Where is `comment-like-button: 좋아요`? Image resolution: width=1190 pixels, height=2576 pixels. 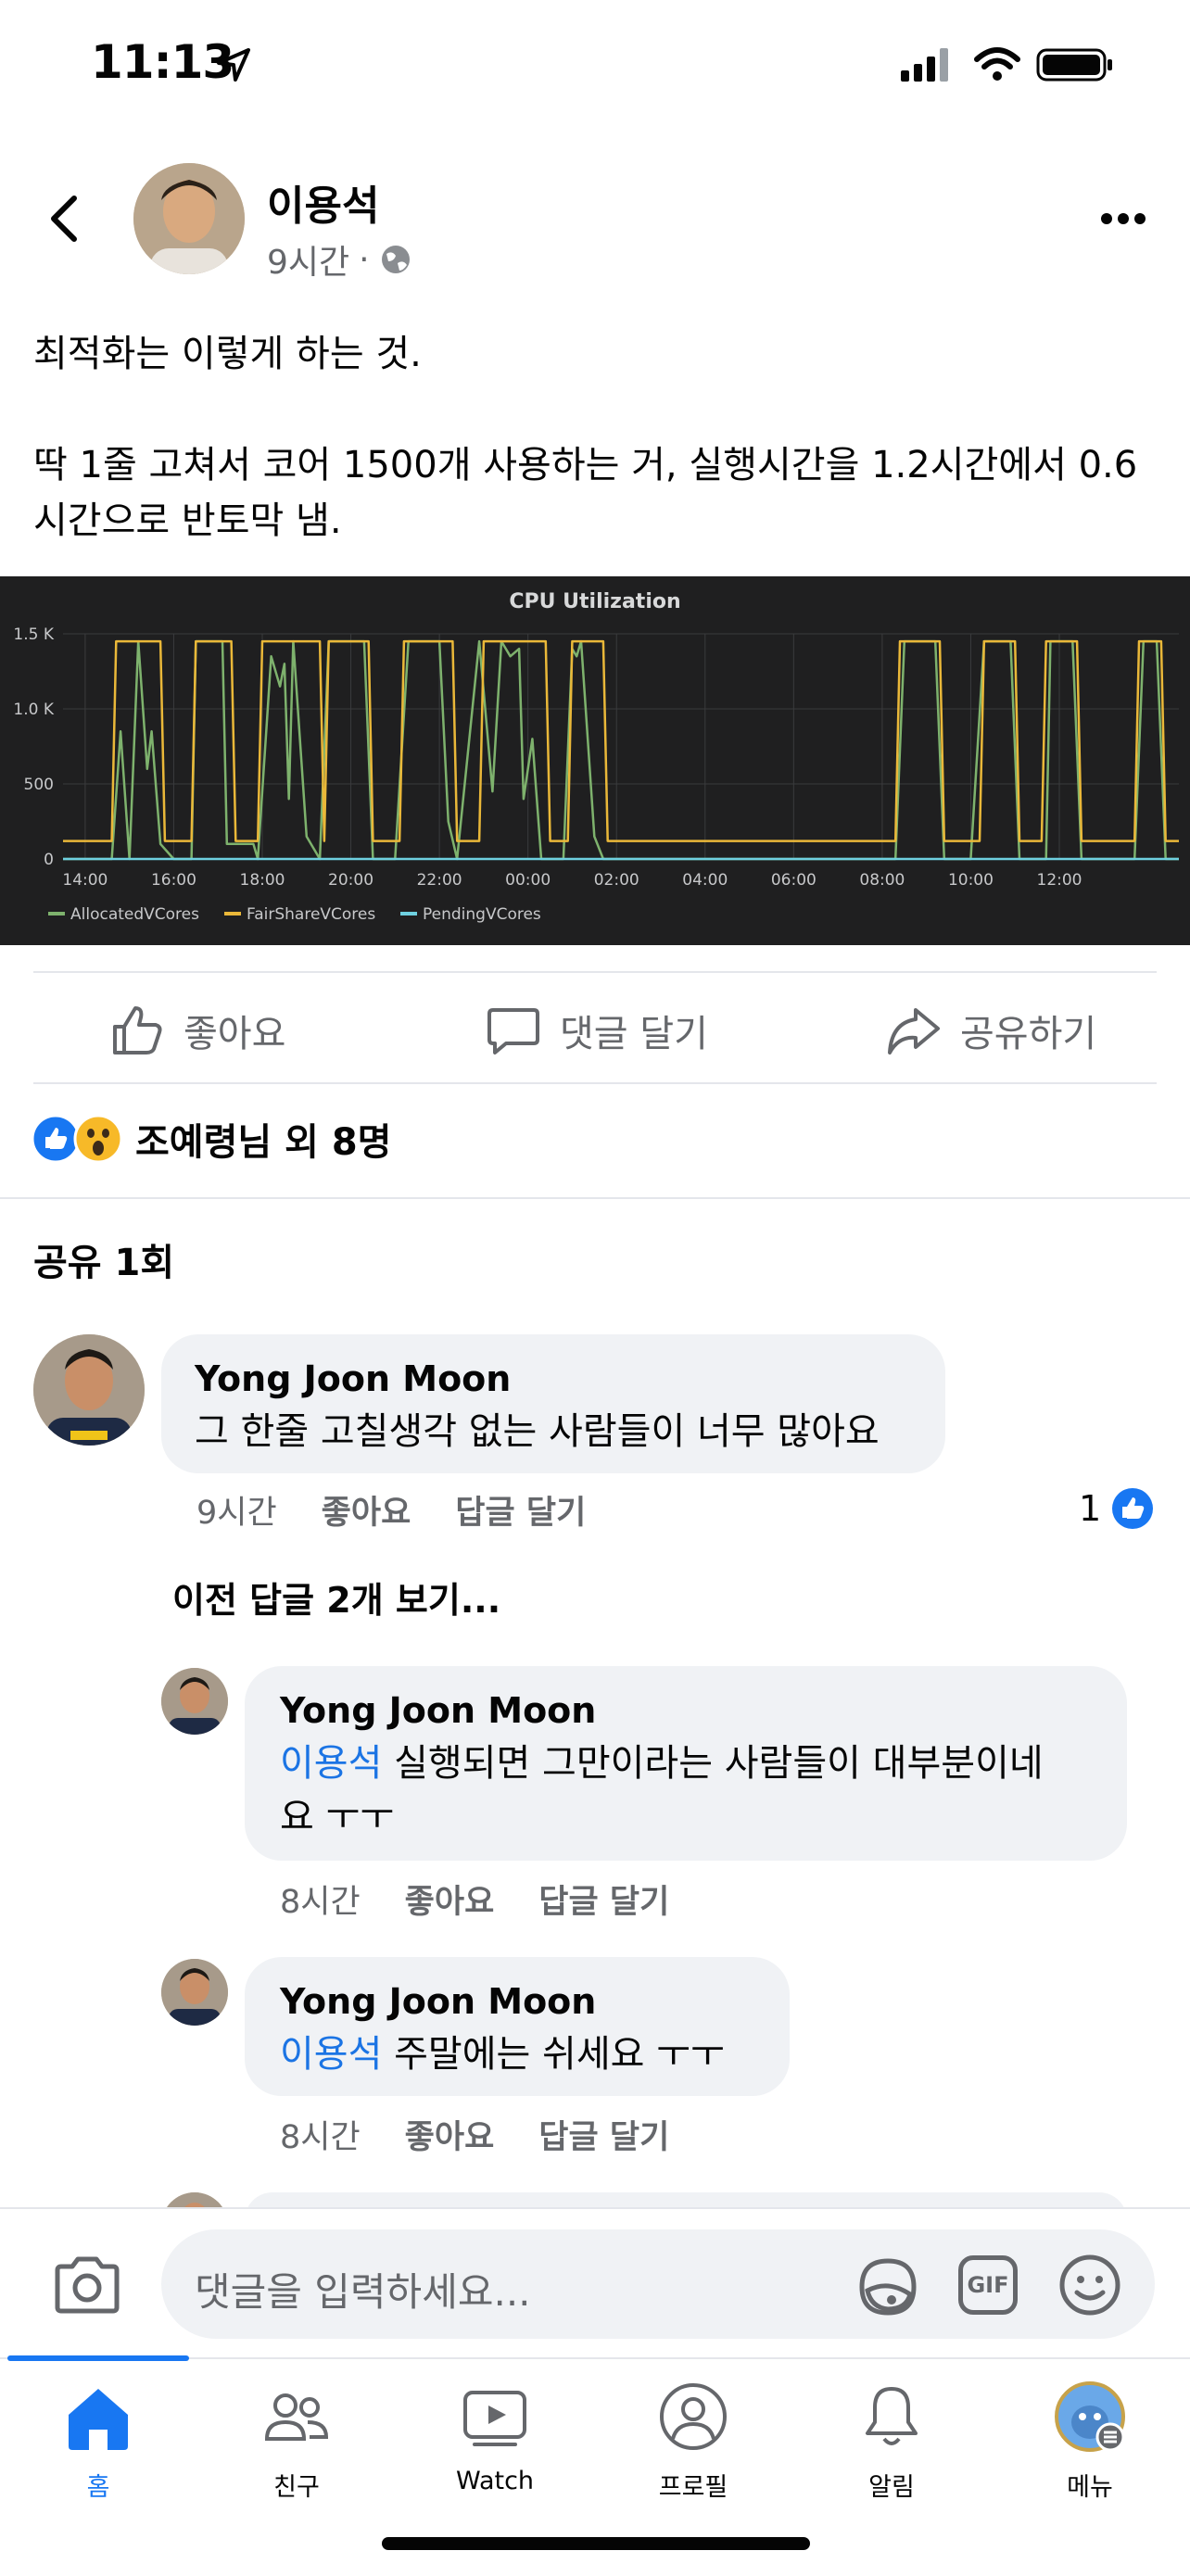
comment-like-button: 좋아요 is located at coordinates (366, 1510).